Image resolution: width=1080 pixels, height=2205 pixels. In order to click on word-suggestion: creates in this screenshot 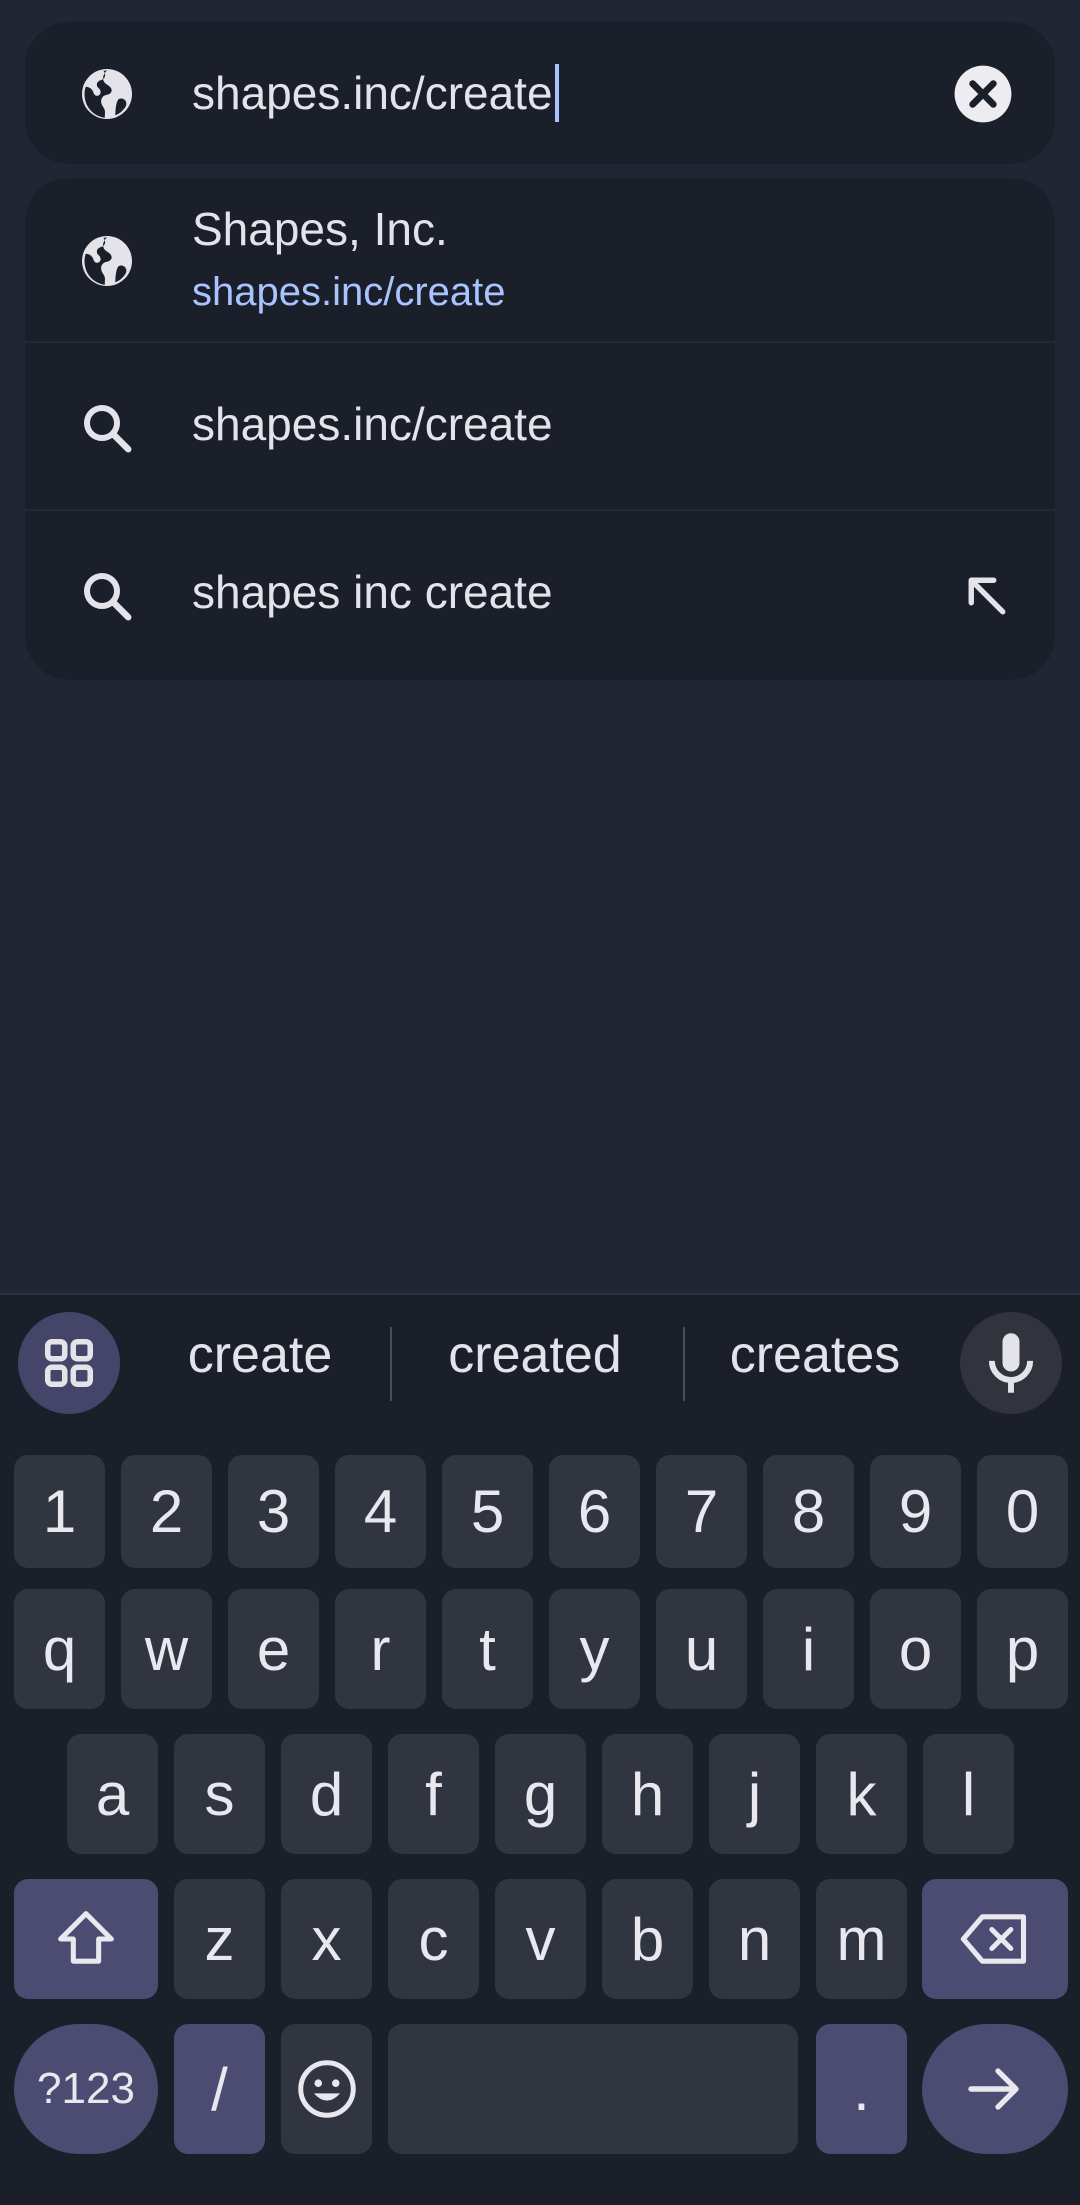, I will do `click(815, 1355)`.